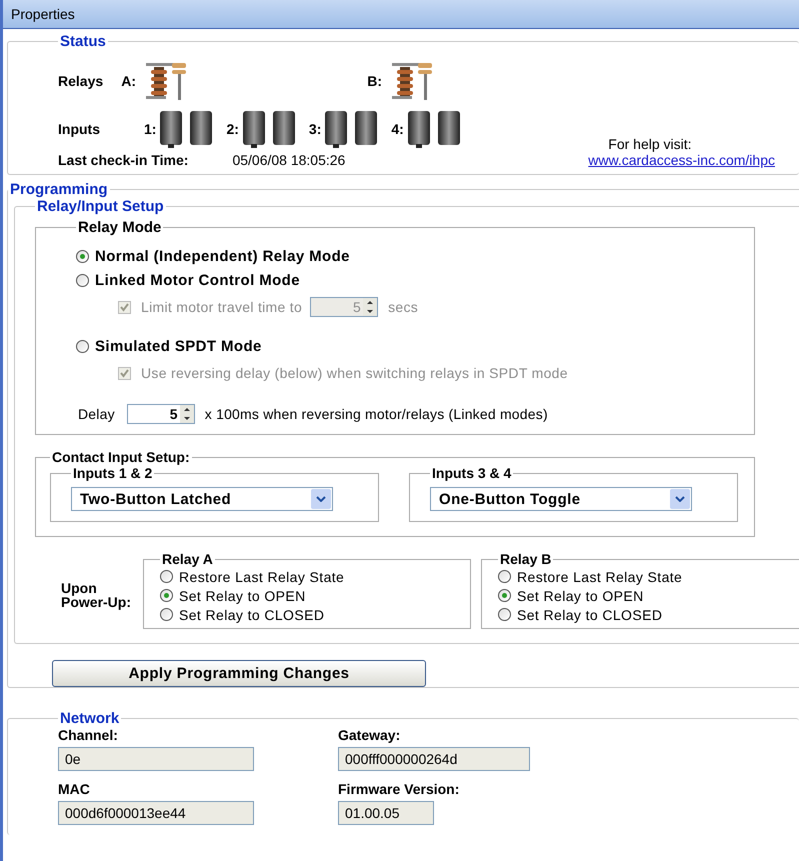 Image resolution: width=799 pixels, height=861 pixels. I want to click on radio-label: Linked Motor Control Mode, so click(197, 280).